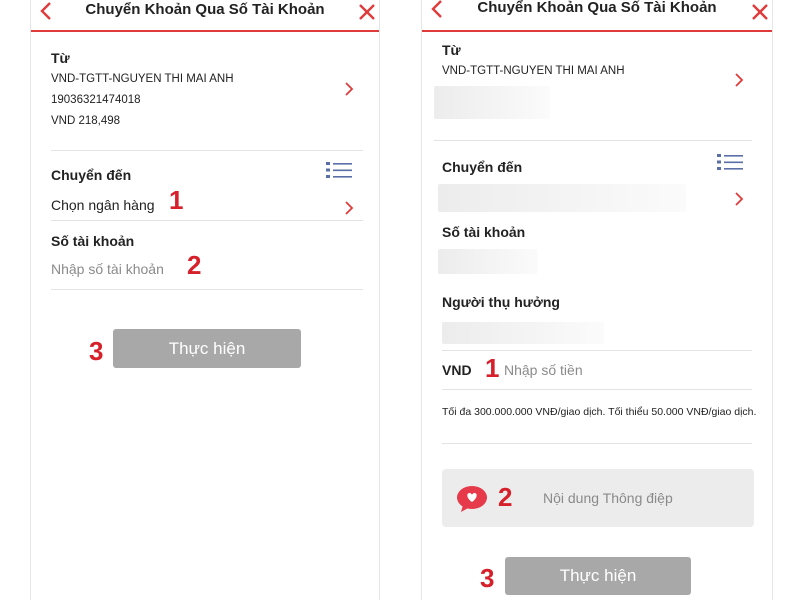 The height and width of the screenshot is (600, 800). What do you see at coordinates (501, 302) in the screenshot?
I see `beneficiary-label: Người thụ hưởng` at bounding box center [501, 302].